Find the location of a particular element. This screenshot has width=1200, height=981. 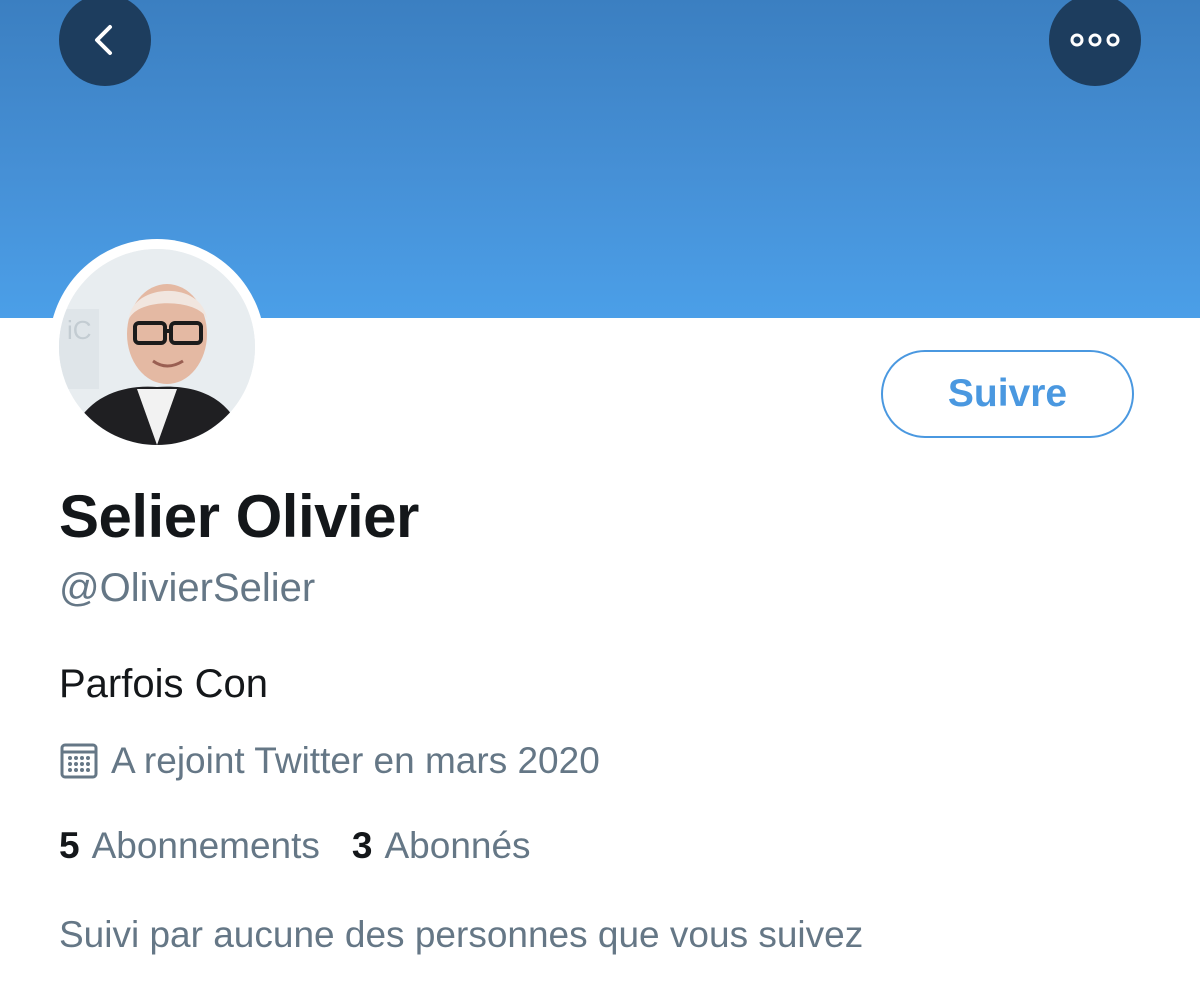

followers-stat: 3 Abonnés is located at coordinates (441, 846).